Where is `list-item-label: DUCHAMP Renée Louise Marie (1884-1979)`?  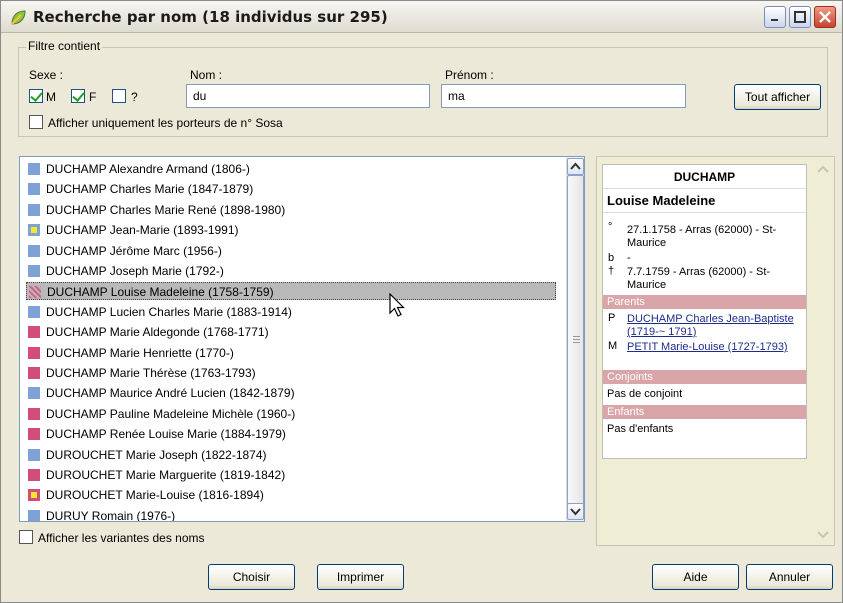 list-item-label: DUCHAMP Renée Louise Marie (1884-1979) is located at coordinates (166, 434).